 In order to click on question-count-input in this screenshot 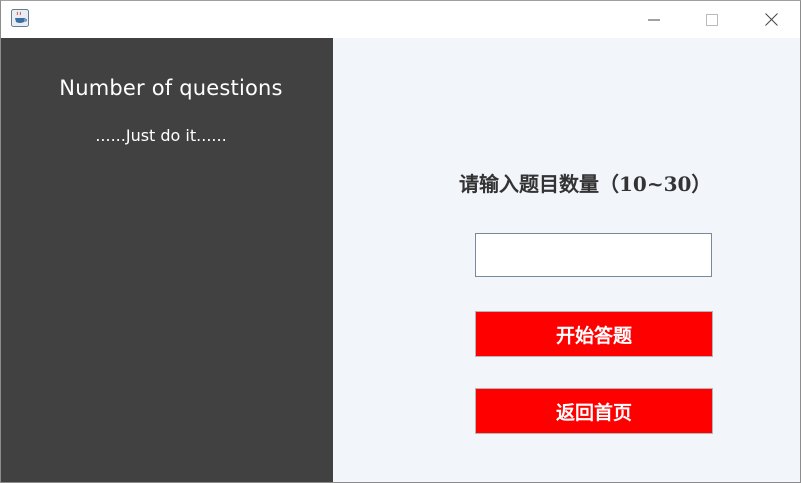, I will do `click(593, 255)`.